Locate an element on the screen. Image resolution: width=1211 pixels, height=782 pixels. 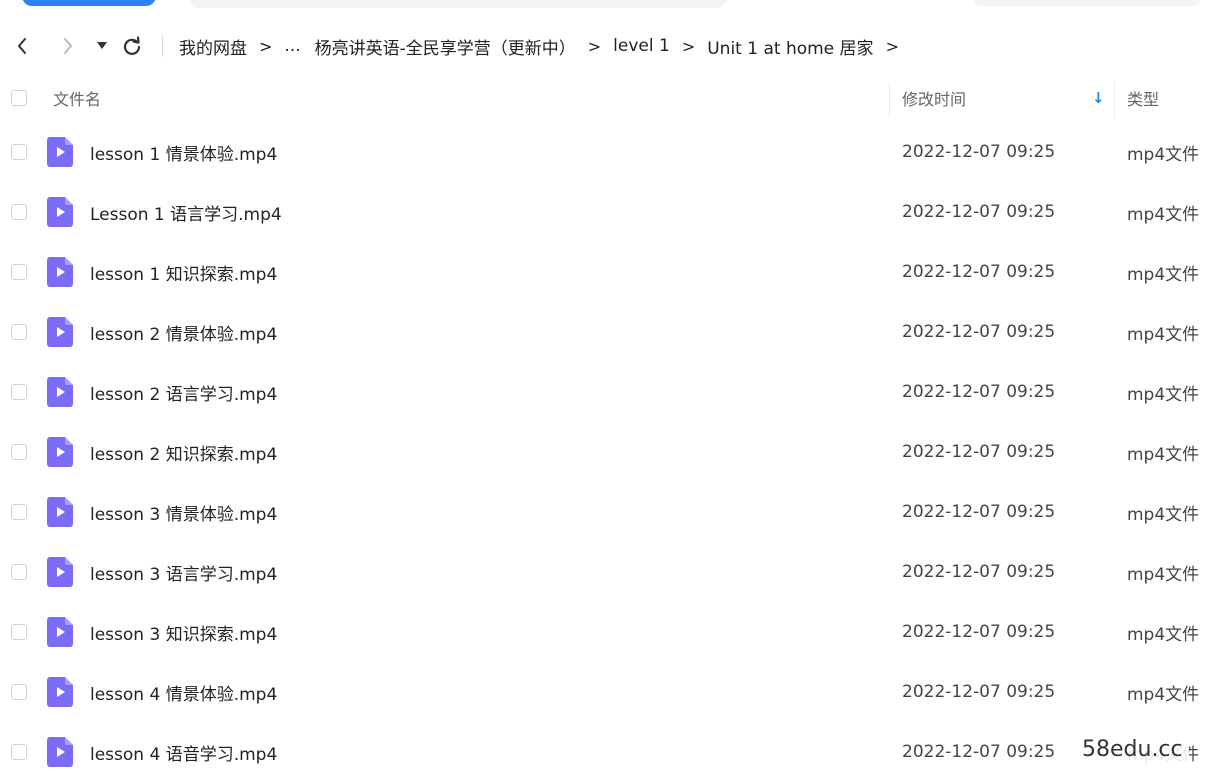
table-row: lesson 1 情景体验.mp4 2022-12-07 09:25 mp4文件 is located at coordinates (605, 152).